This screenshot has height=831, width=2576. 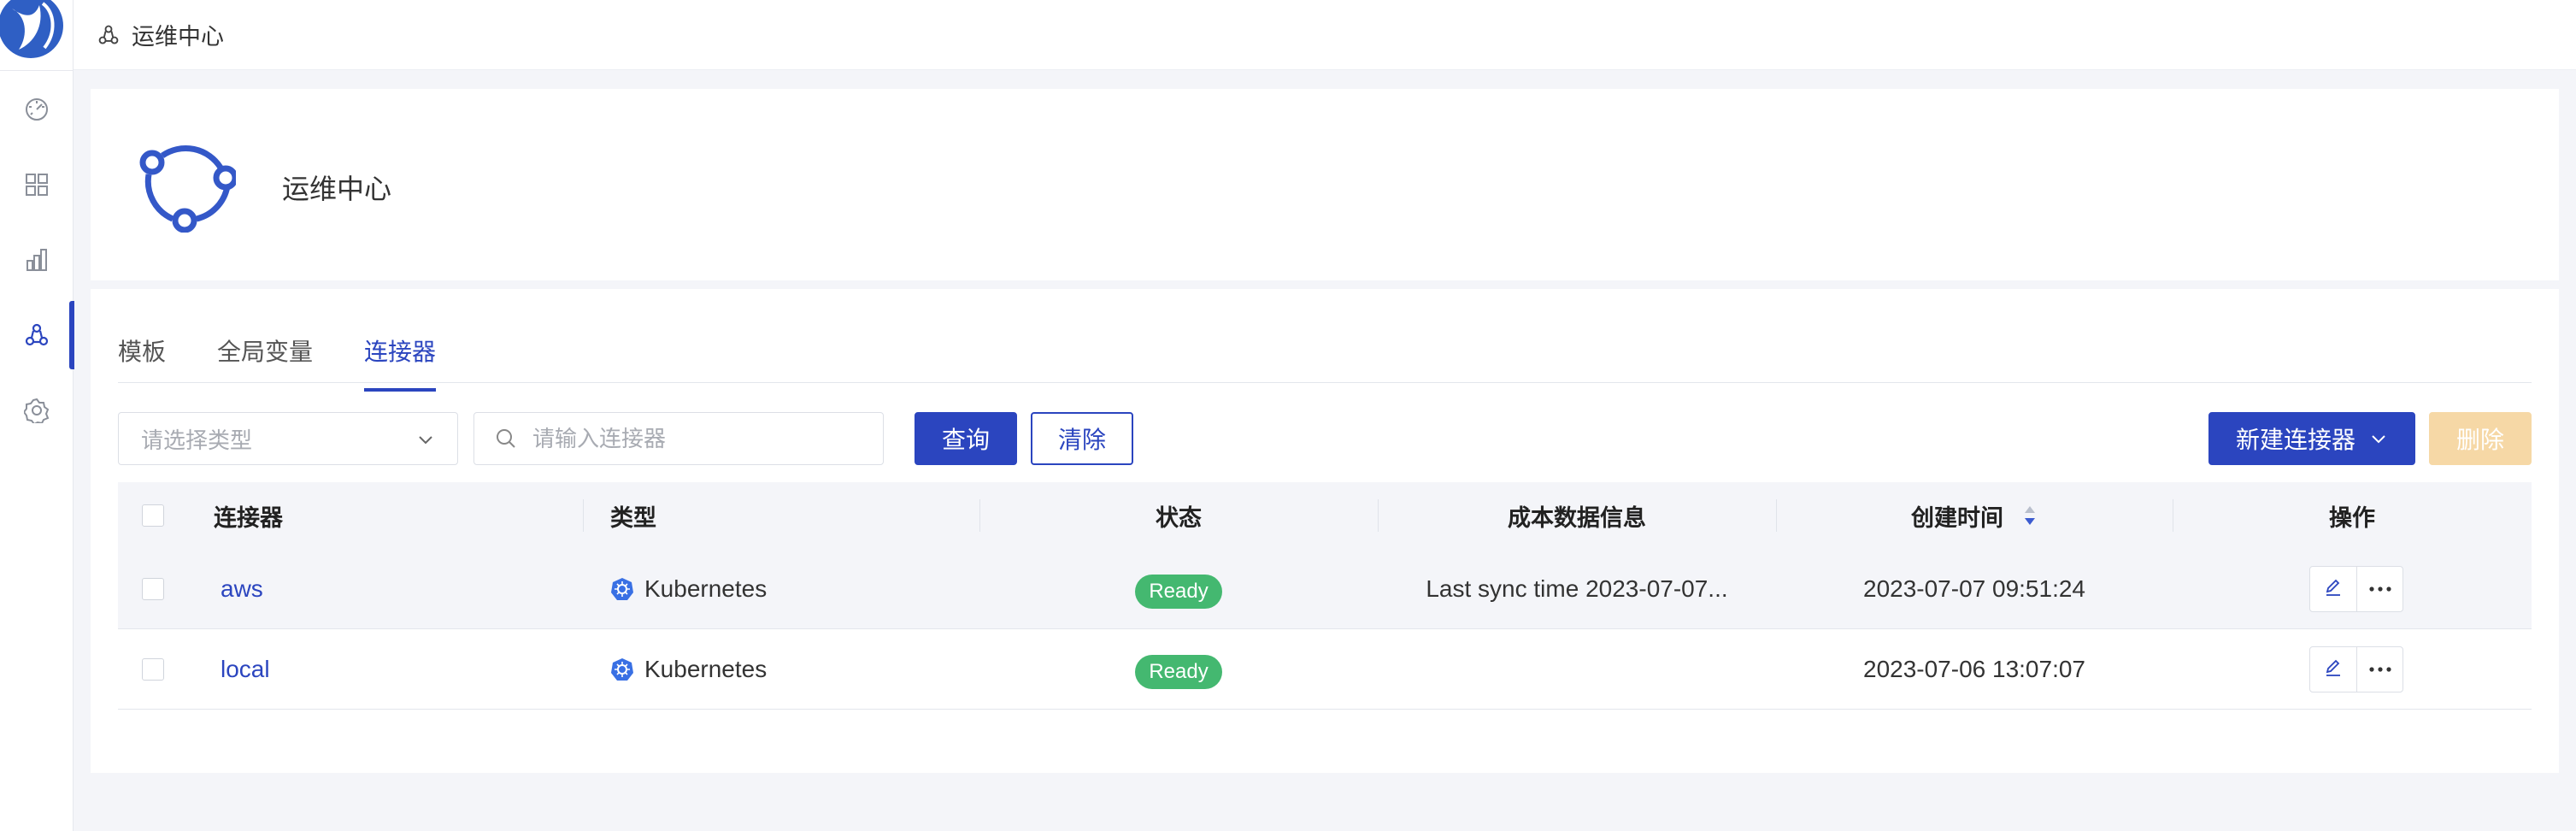 What do you see at coordinates (153, 515) in the screenshot?
I see `select-all-checkbox` at bounding box center [153, 515].